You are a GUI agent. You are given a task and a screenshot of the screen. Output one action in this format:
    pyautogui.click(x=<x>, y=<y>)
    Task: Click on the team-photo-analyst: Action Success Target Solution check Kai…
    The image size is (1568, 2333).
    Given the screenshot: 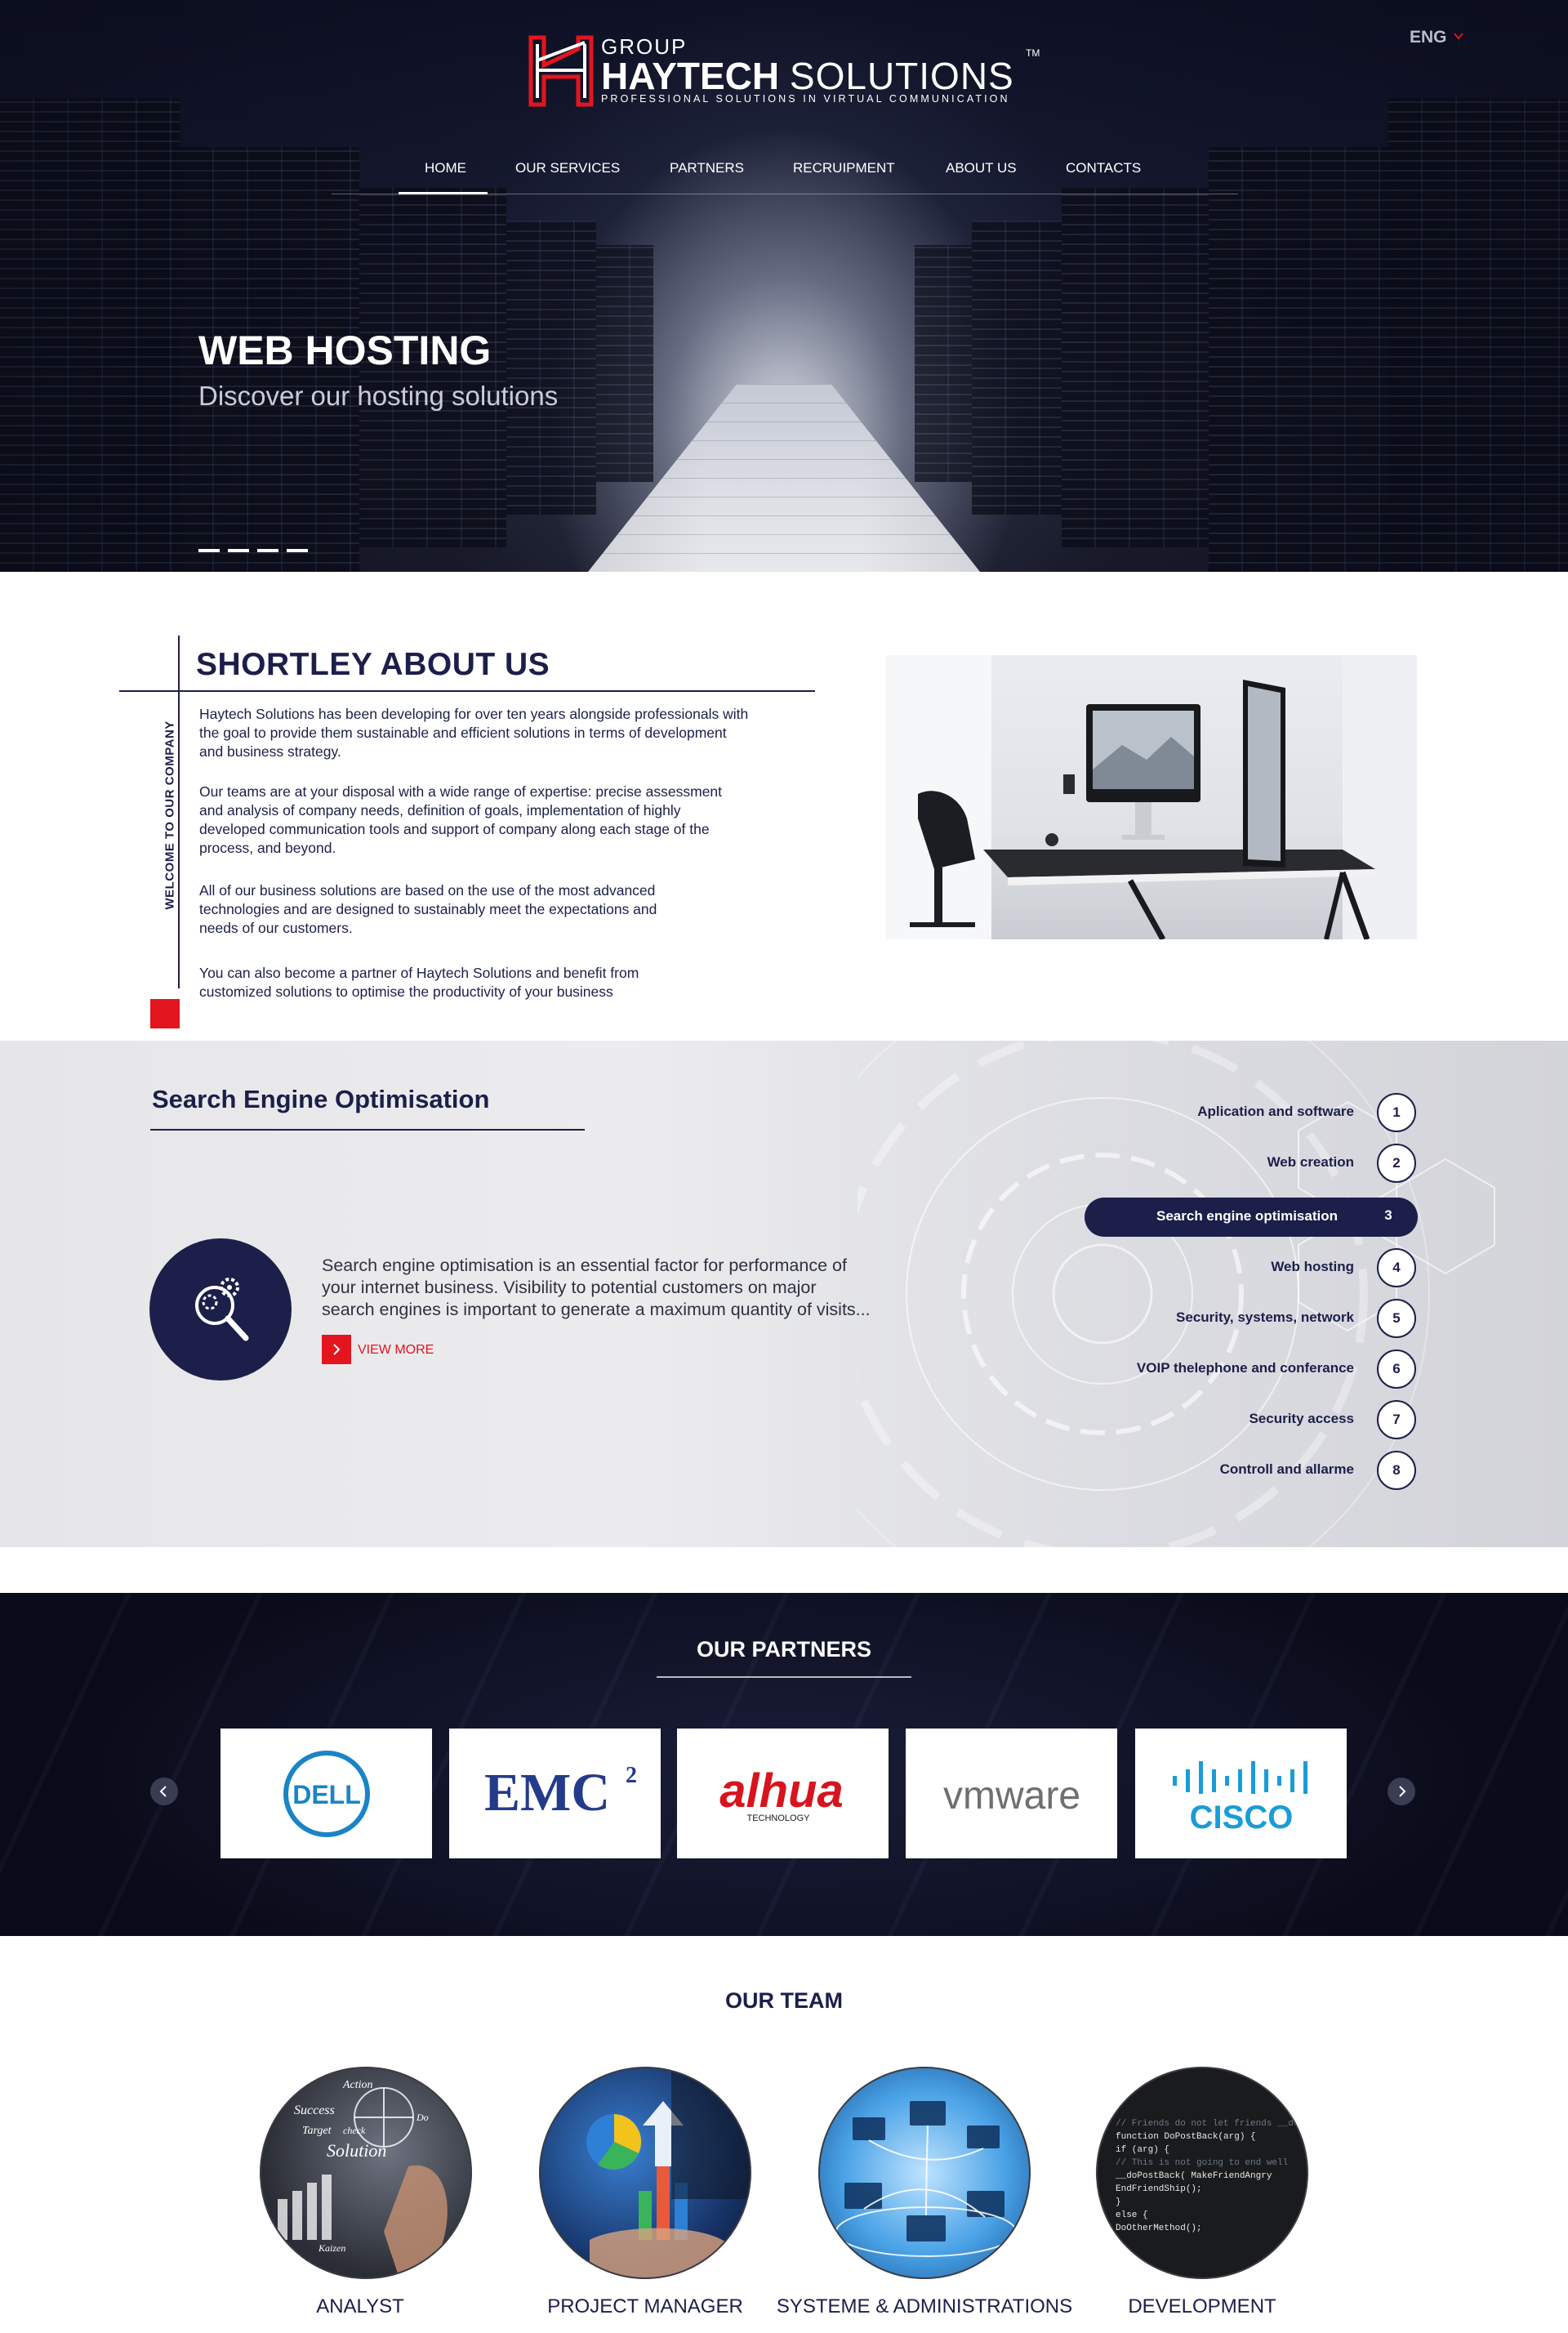 What is the action you would take?
    pyautogui.click(x=366, y=2173)
    